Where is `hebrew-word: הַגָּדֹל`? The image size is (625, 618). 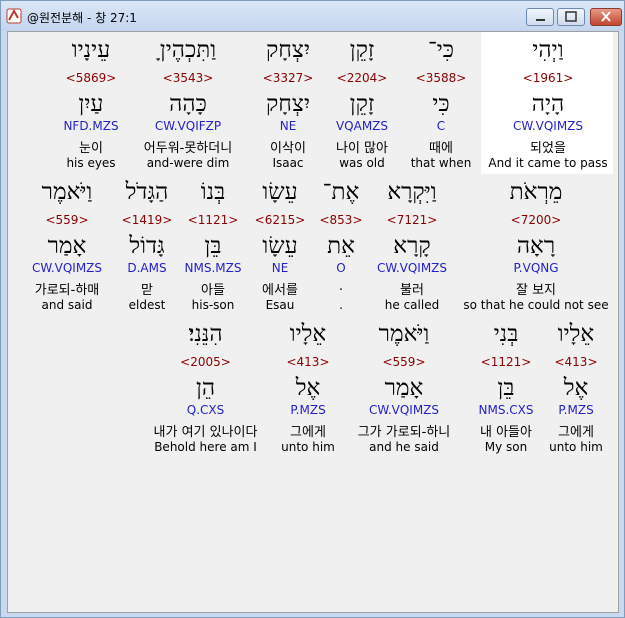
hebrew-word: הַגָּדֹל is located at coordinates (147, 192).